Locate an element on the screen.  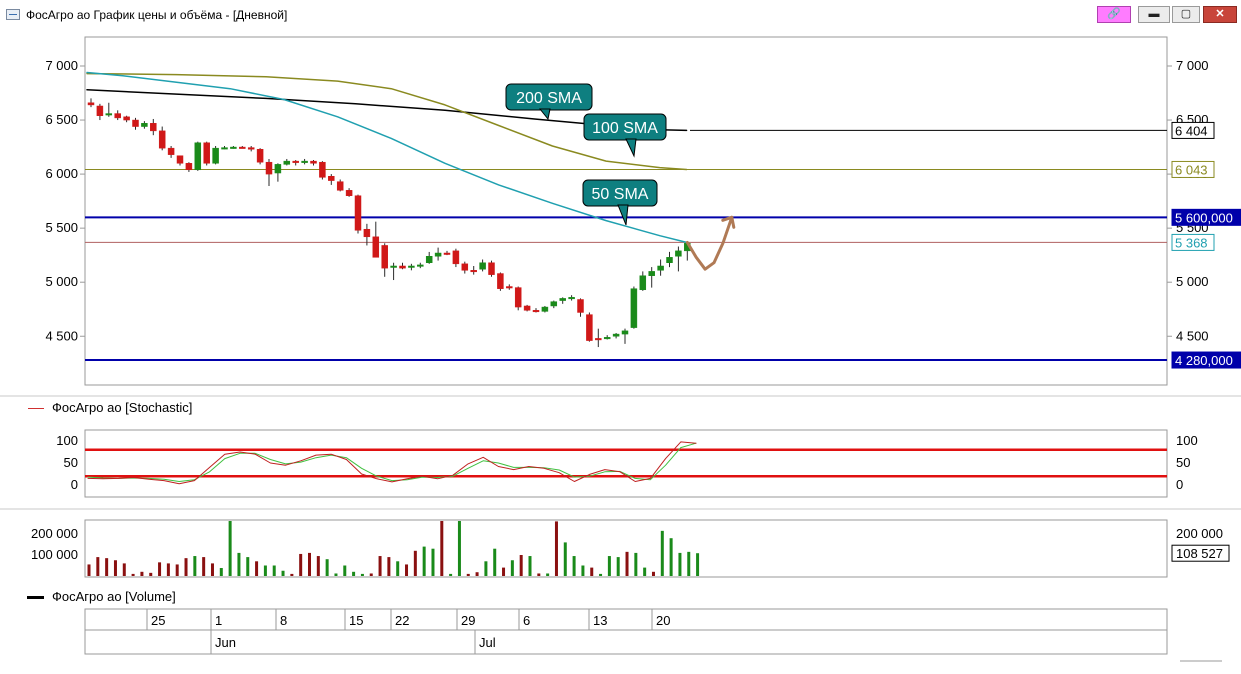
volume-legend-swatch is located at coordinates (35, 597).